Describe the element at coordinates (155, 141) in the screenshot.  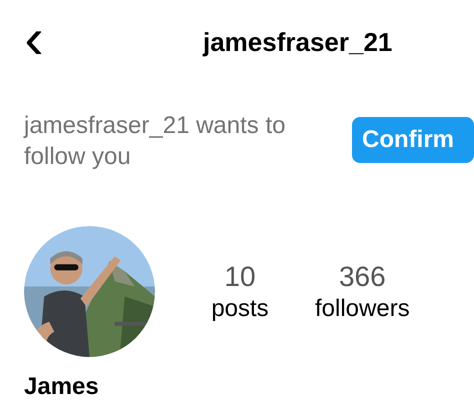
I see `follow-request-text: jamesfraser_21 wants to follow you` at that location.